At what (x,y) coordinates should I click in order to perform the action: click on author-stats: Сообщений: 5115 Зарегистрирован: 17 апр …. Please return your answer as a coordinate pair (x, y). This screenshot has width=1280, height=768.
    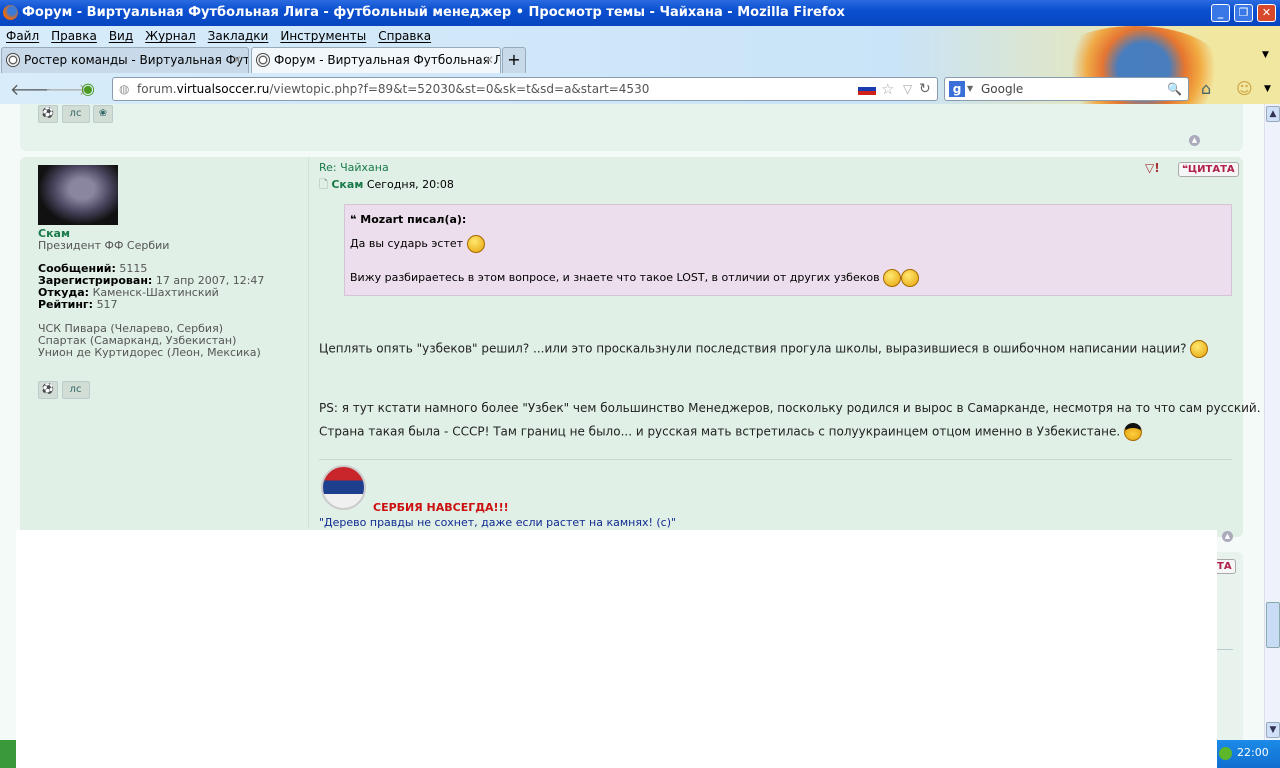
    Looking at the image, I should click on (151, 287).